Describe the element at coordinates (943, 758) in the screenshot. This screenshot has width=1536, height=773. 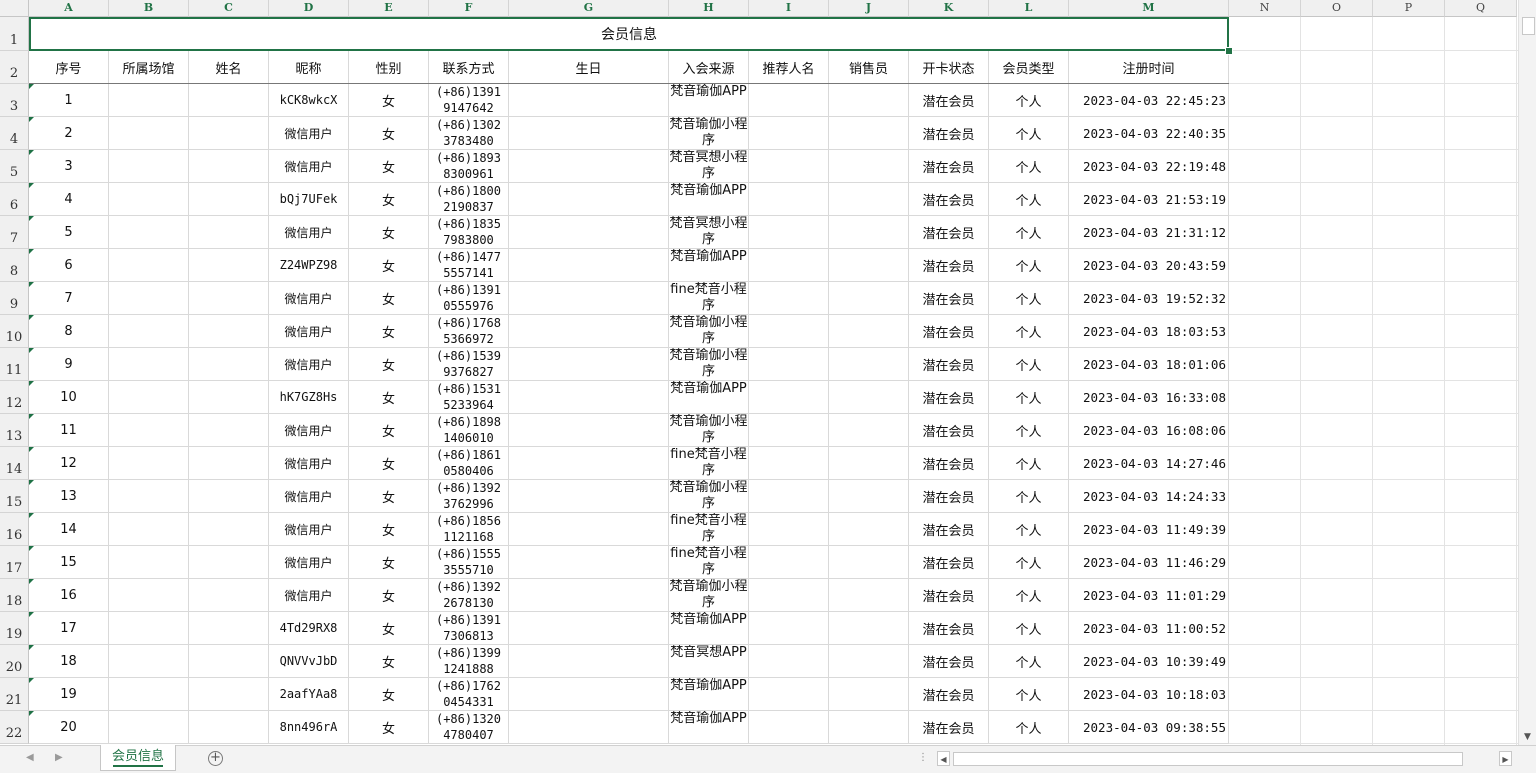
I see `scroll-left-arrow-icon: ◀` at that location.